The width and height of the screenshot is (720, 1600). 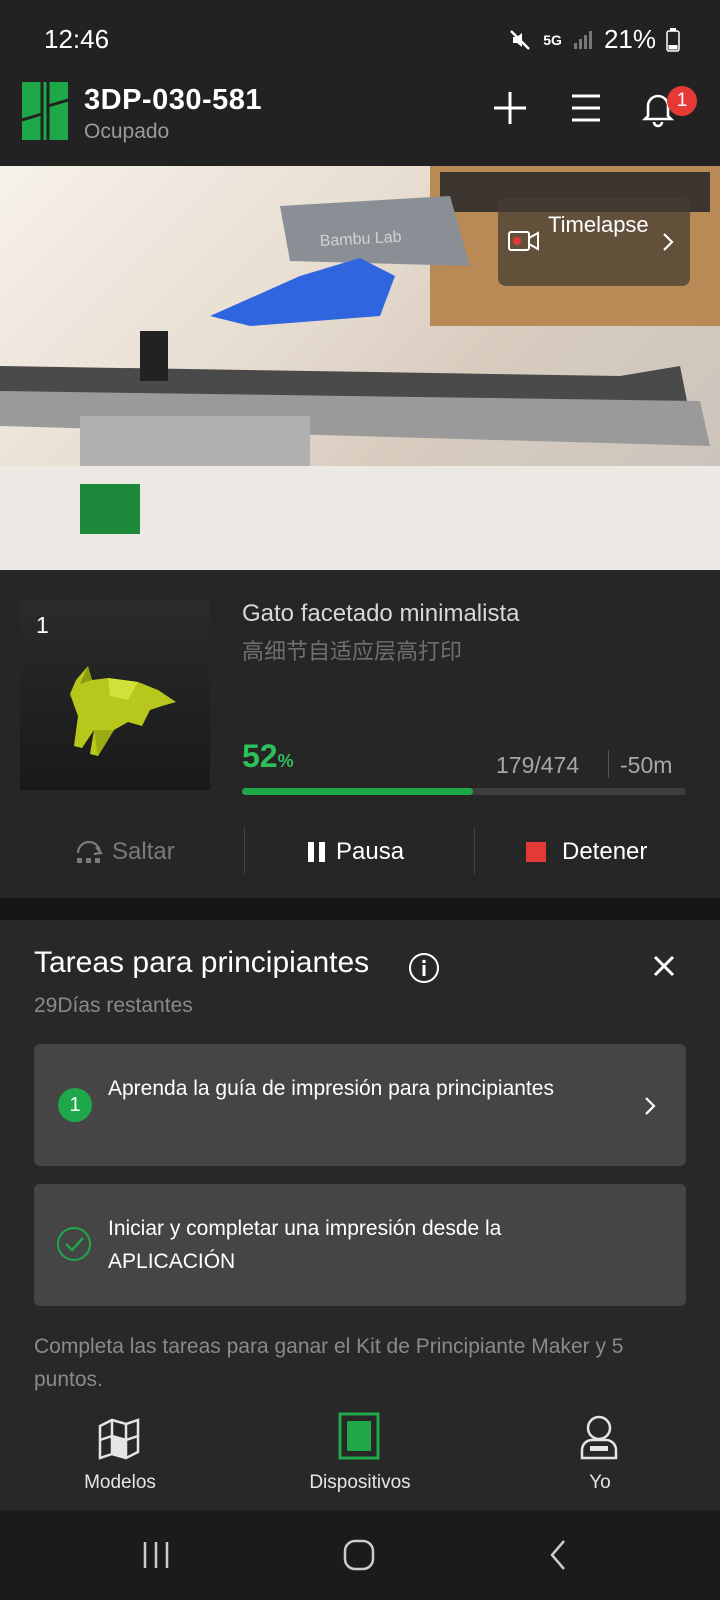 What do you see at coordinates (360, 909) in the screenshot?
I see `section-gap` at bounding box center [360, 909].